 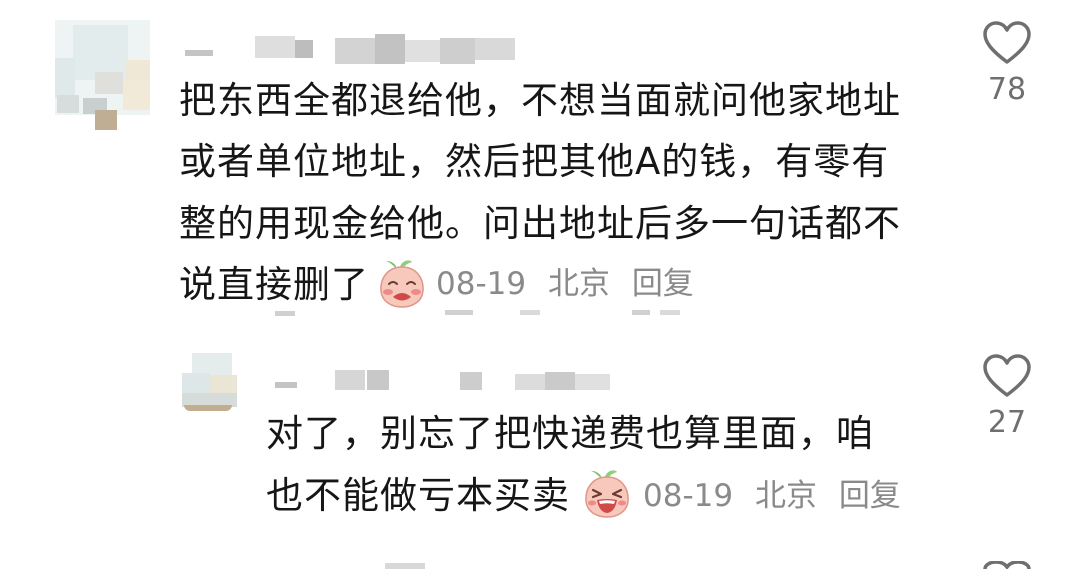 What do you see at coordinates (1007, 422) in the screenshot?
I see `like-count: 27` at bounding box center [1007, 422].